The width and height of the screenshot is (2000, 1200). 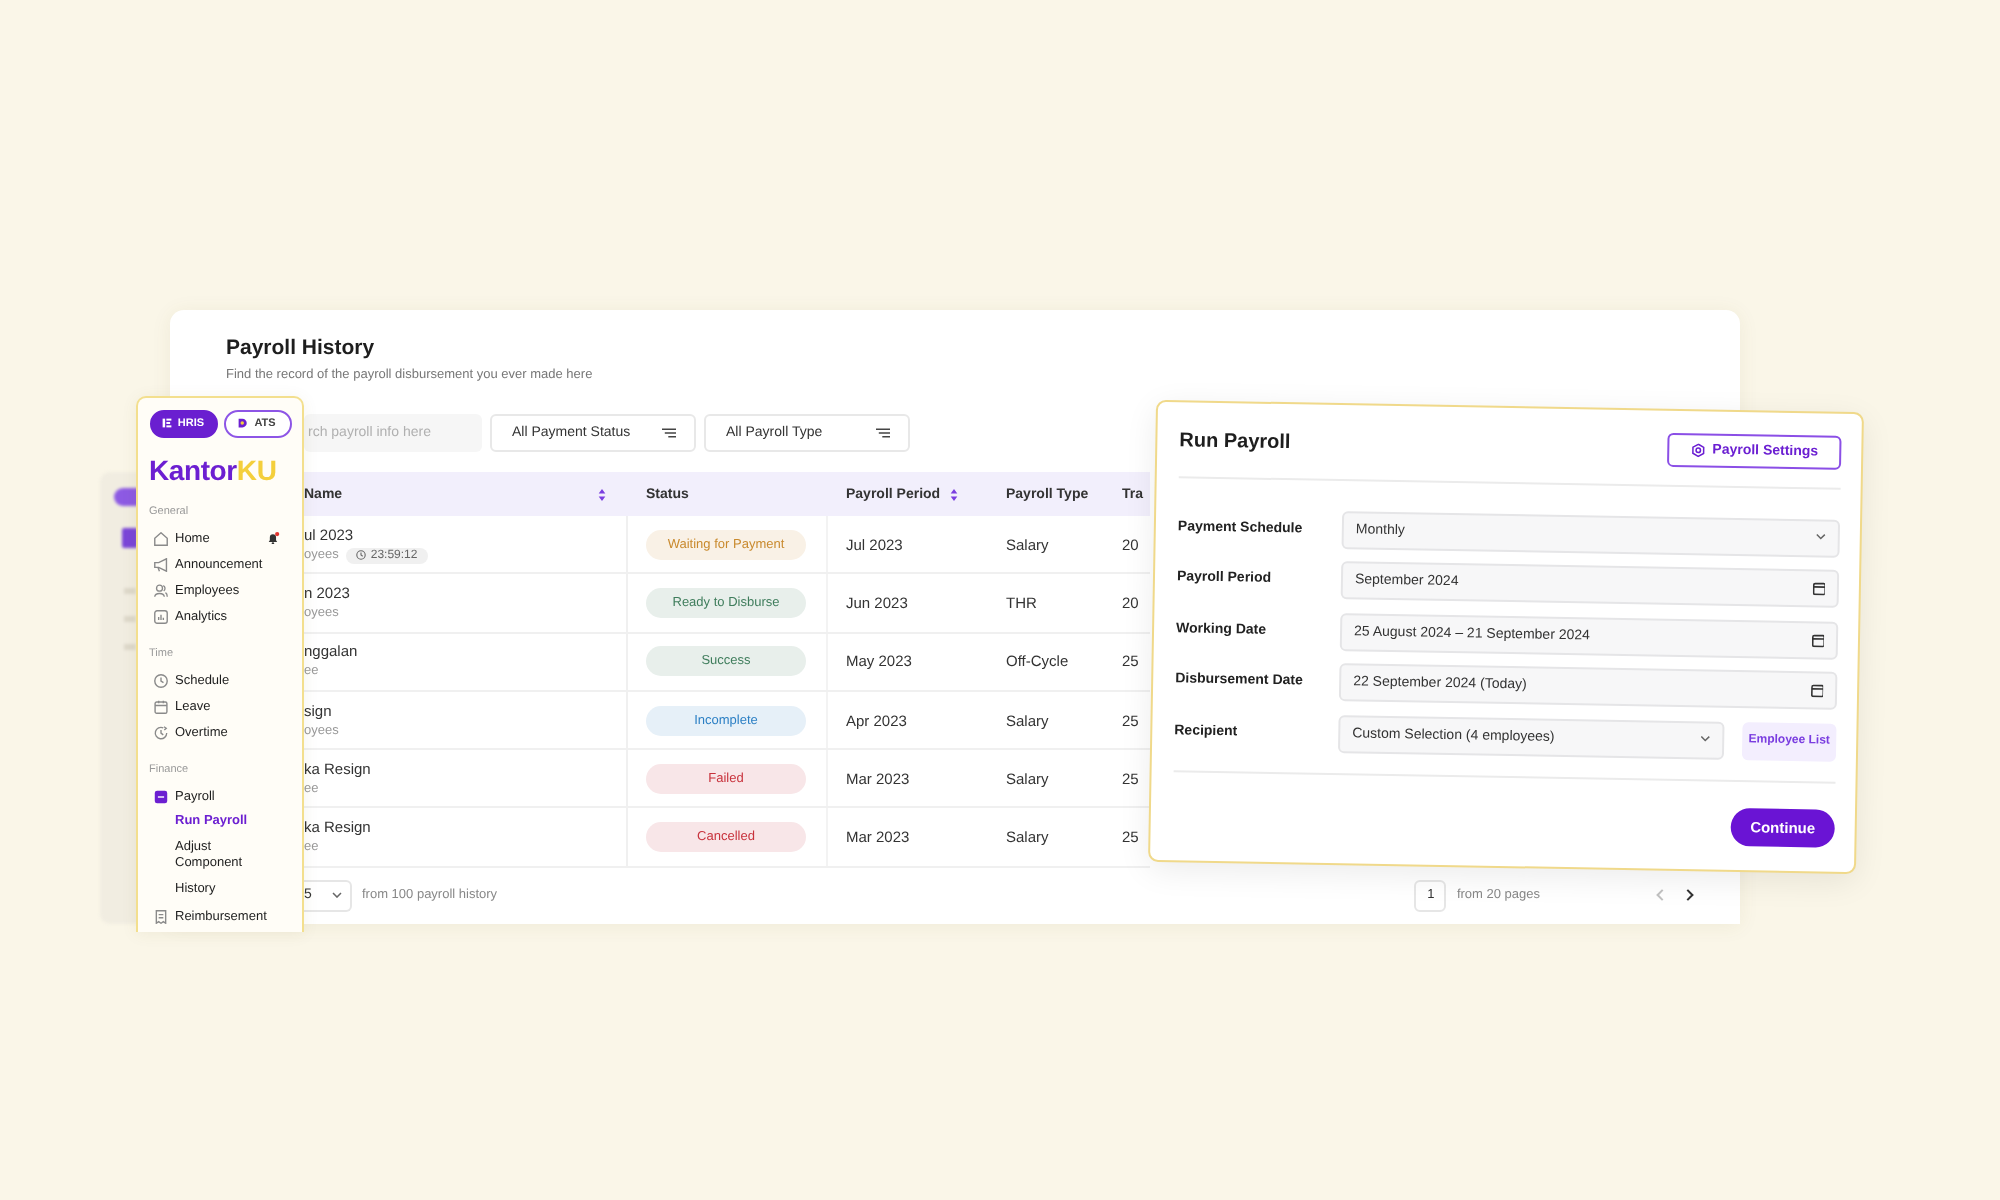 What do you see at coordinates (1697, 449) in the screenshot?
I see `settings-icon` at bounding box center [1697, 449].